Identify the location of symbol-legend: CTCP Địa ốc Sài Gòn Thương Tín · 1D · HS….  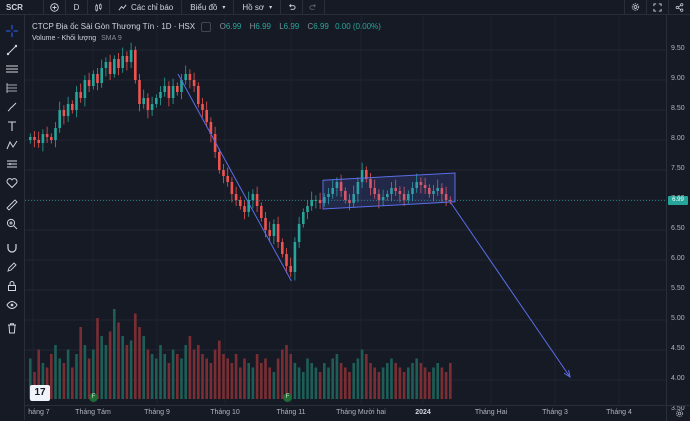
(206, 27).